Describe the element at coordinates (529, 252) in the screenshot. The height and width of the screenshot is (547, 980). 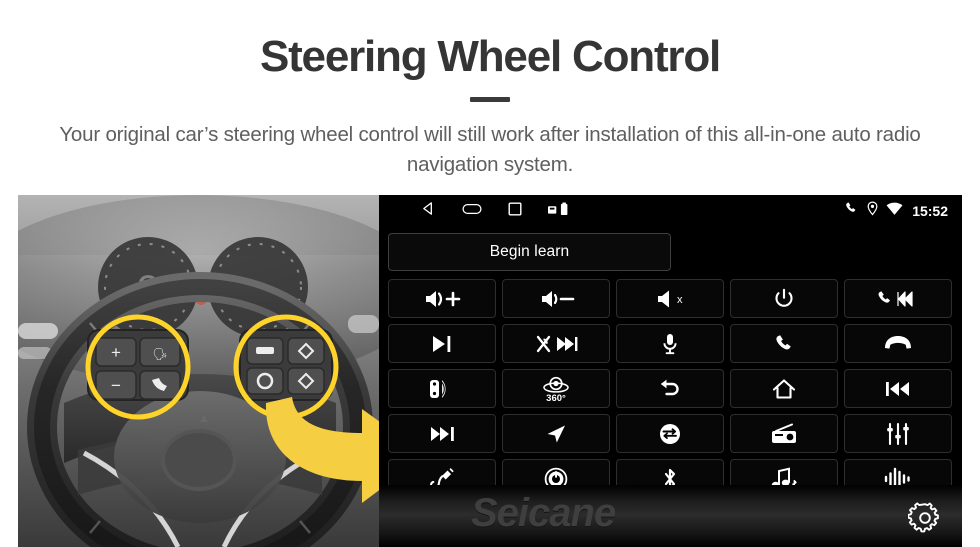
I see `begin-learn-button: Begin learn` at that location.